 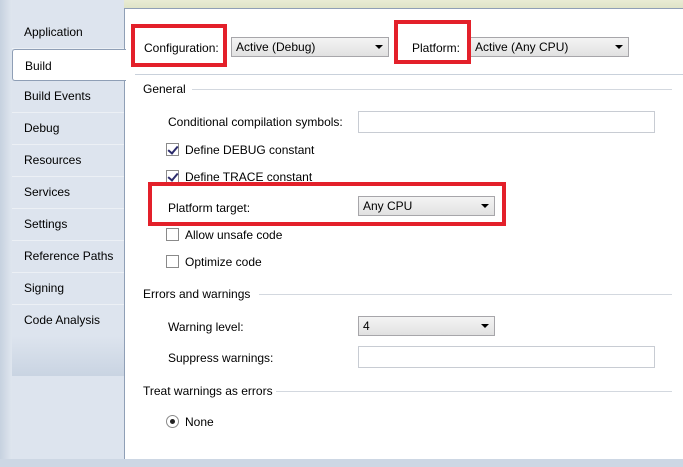 I want to click on bottom-strip, so click(x=341, y=463).